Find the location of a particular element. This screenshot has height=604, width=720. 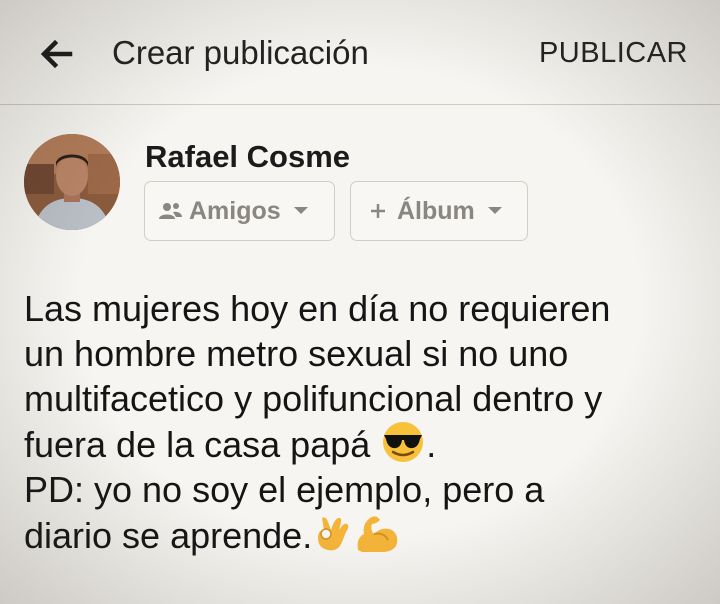

friends-icon is located at coordinates (170, 211).